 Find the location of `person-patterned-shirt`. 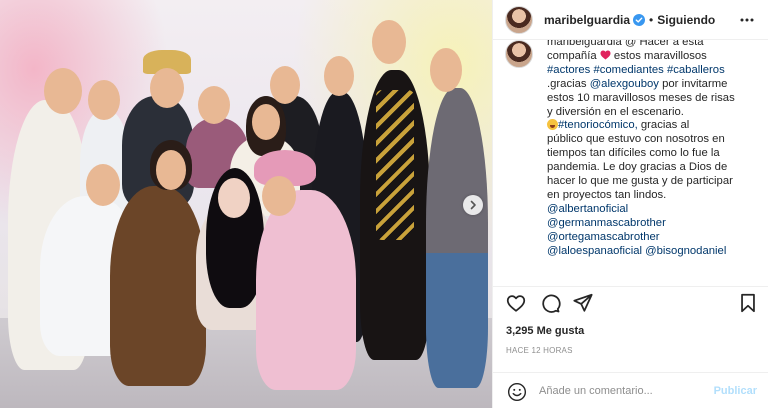

person-patterned-shirt is located at coordinates (457, 238).